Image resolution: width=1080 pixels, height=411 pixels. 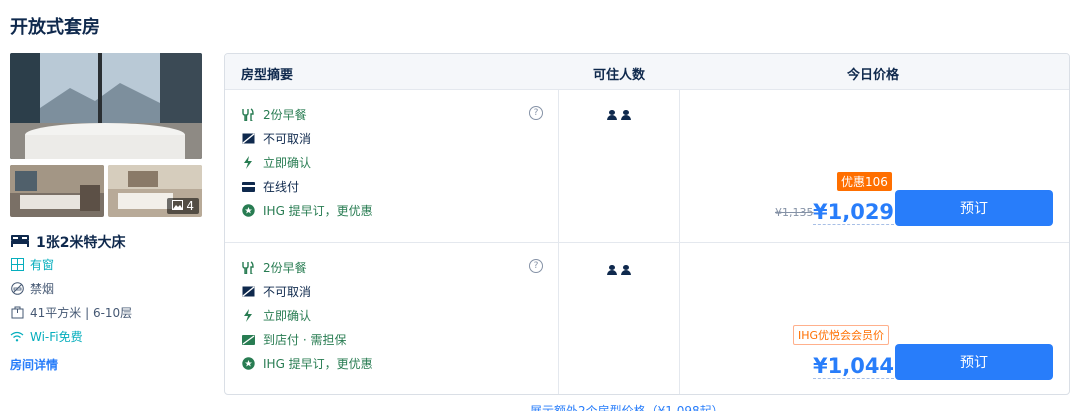 I want to click on bed-label: 1张2米特大床, so click(x=81, y=243).